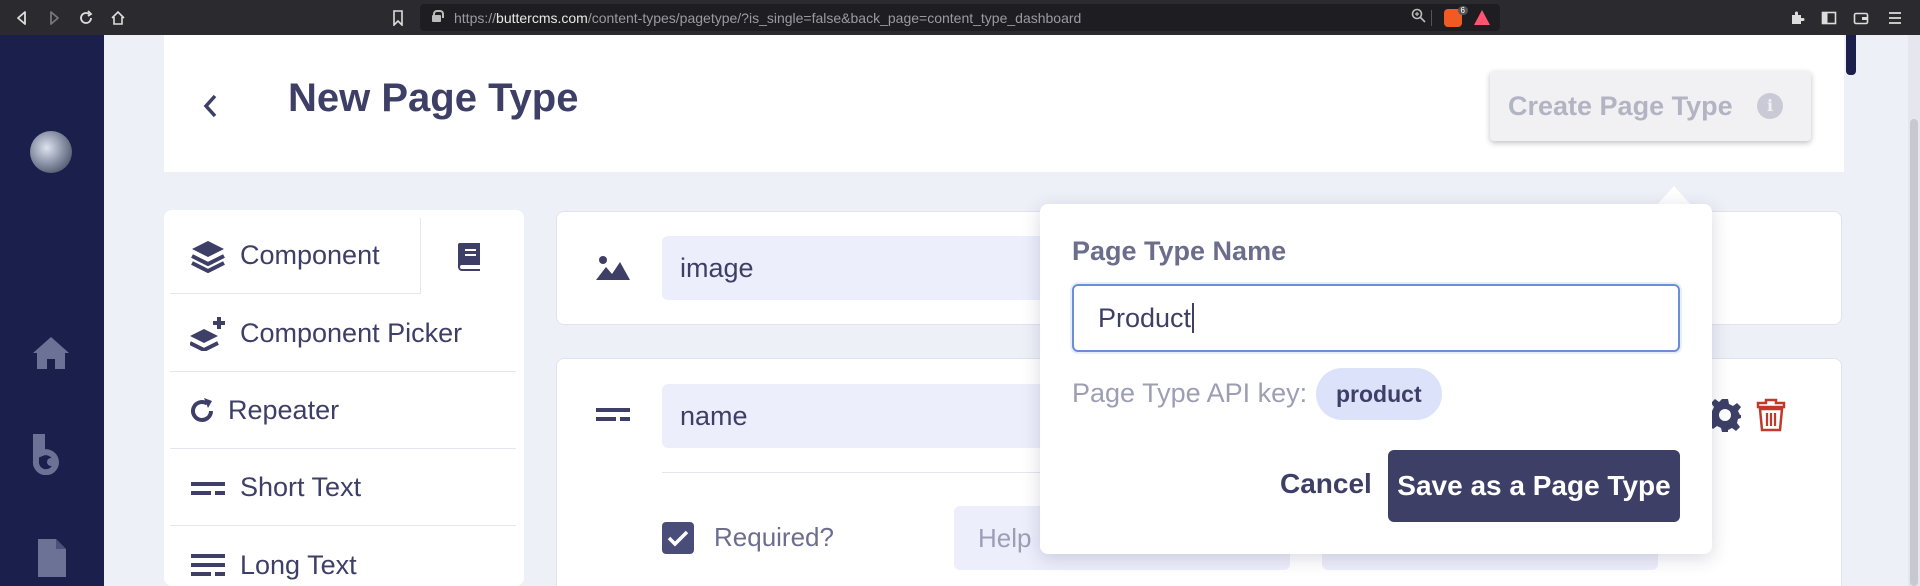  What do you see at coordinates (1418, 17) in the screenshot?
I see `zoom-icon` at bounding box center [1418, 17].